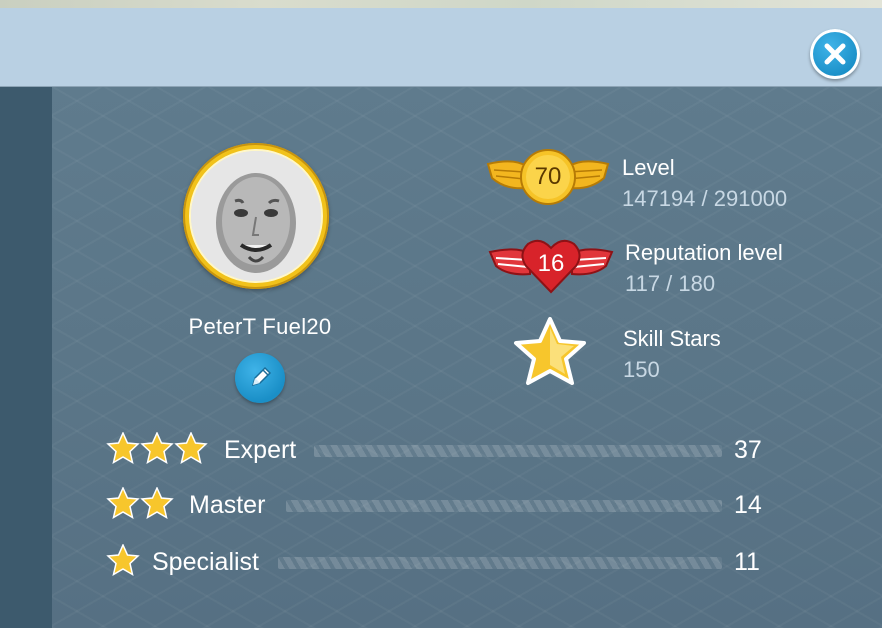  I want to click on skill-star-badge, so click(550, 354).